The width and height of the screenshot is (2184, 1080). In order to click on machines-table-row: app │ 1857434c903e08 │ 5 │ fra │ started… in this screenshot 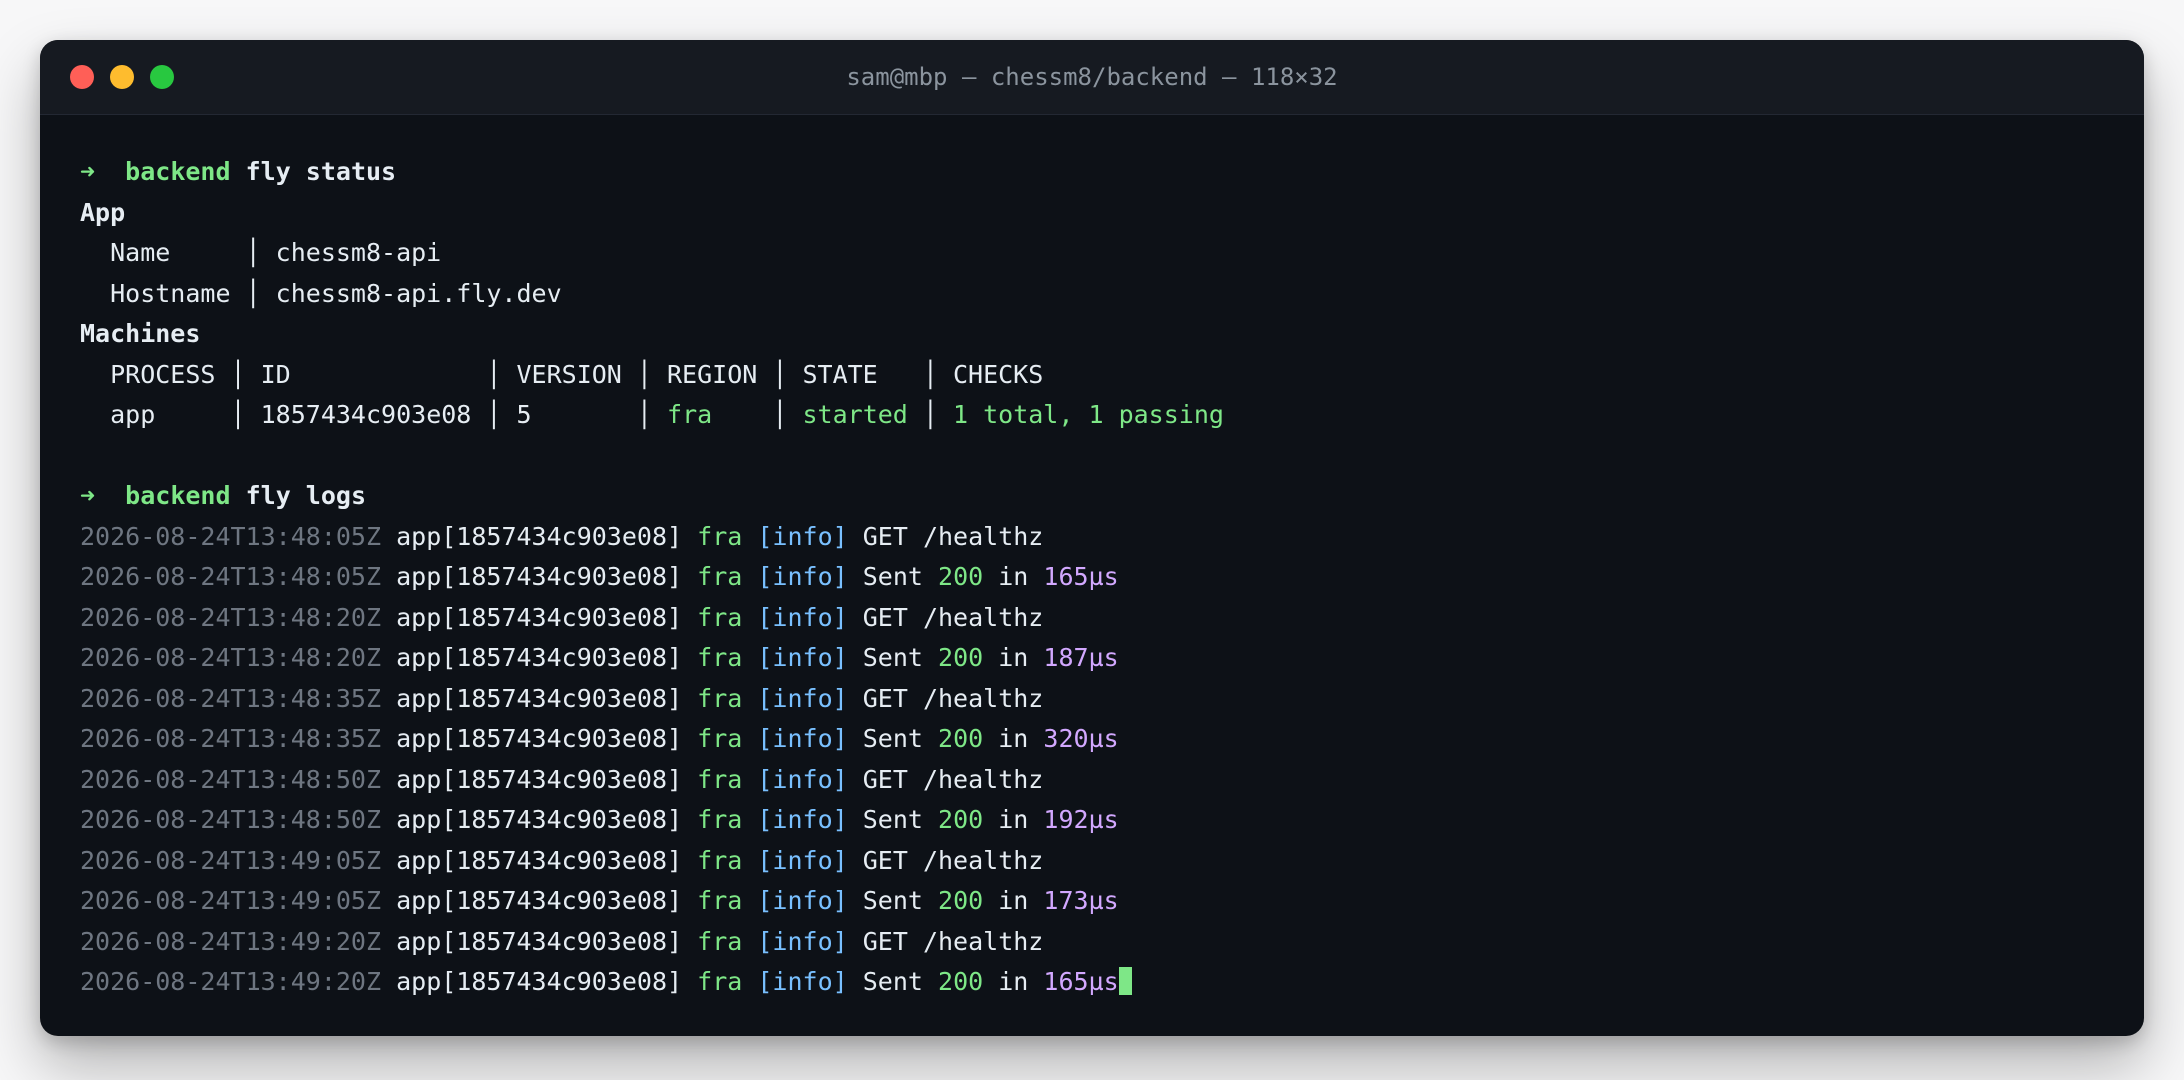, I will do `click(652, 414)`.